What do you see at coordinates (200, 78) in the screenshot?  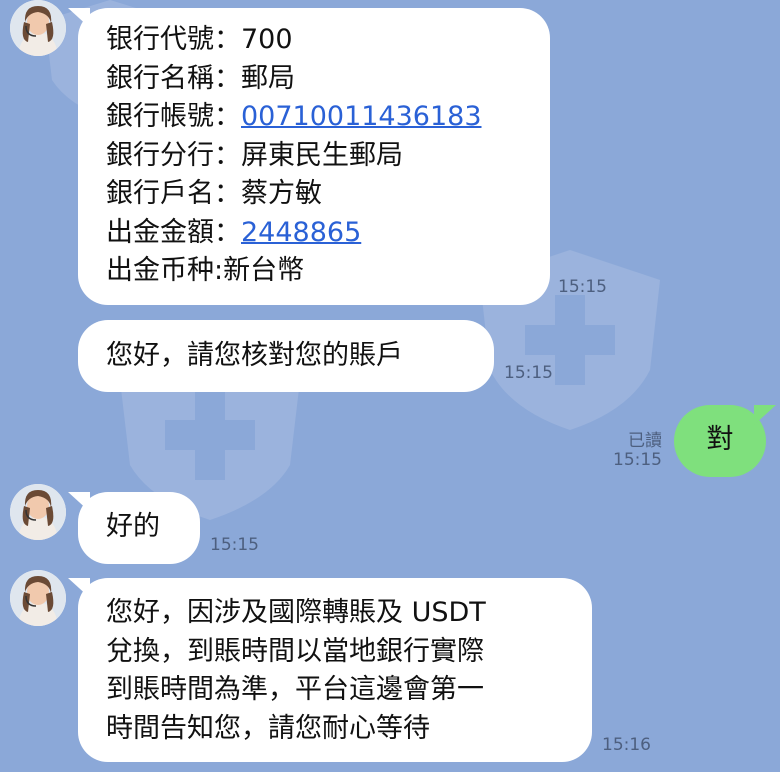 I see `message-line: 銀行名稱：郵局` at bounding box center [200, 78].